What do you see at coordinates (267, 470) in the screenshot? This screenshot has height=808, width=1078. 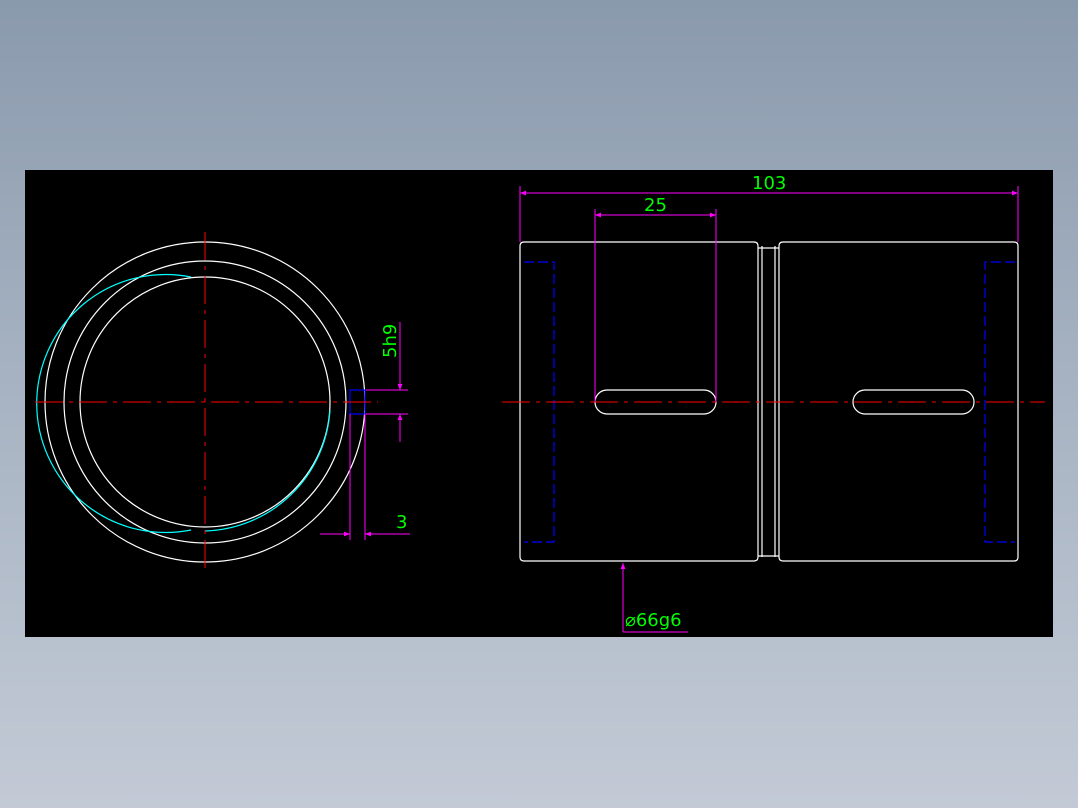 I see `thread-arc-lower` at bounding box center [267, 470].